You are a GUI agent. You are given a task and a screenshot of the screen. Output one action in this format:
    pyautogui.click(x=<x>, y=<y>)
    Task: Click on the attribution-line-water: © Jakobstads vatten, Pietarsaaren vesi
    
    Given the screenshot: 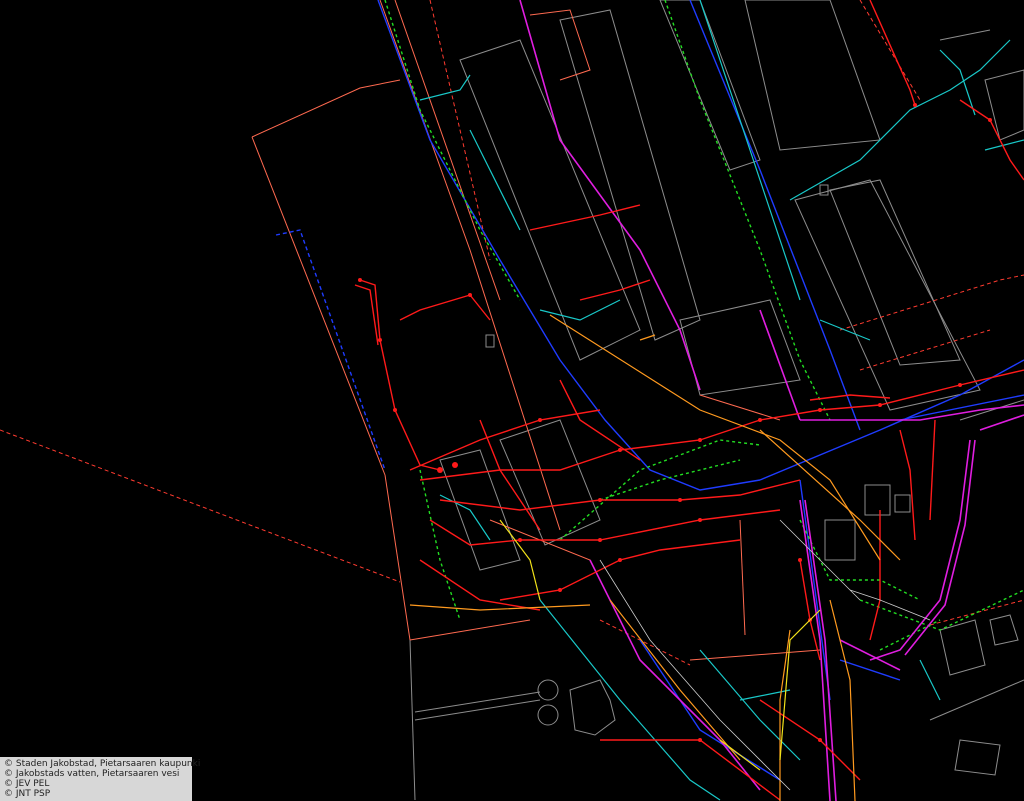 What is the action you would take?
    pyautogui.click(x=92, y=774)
    